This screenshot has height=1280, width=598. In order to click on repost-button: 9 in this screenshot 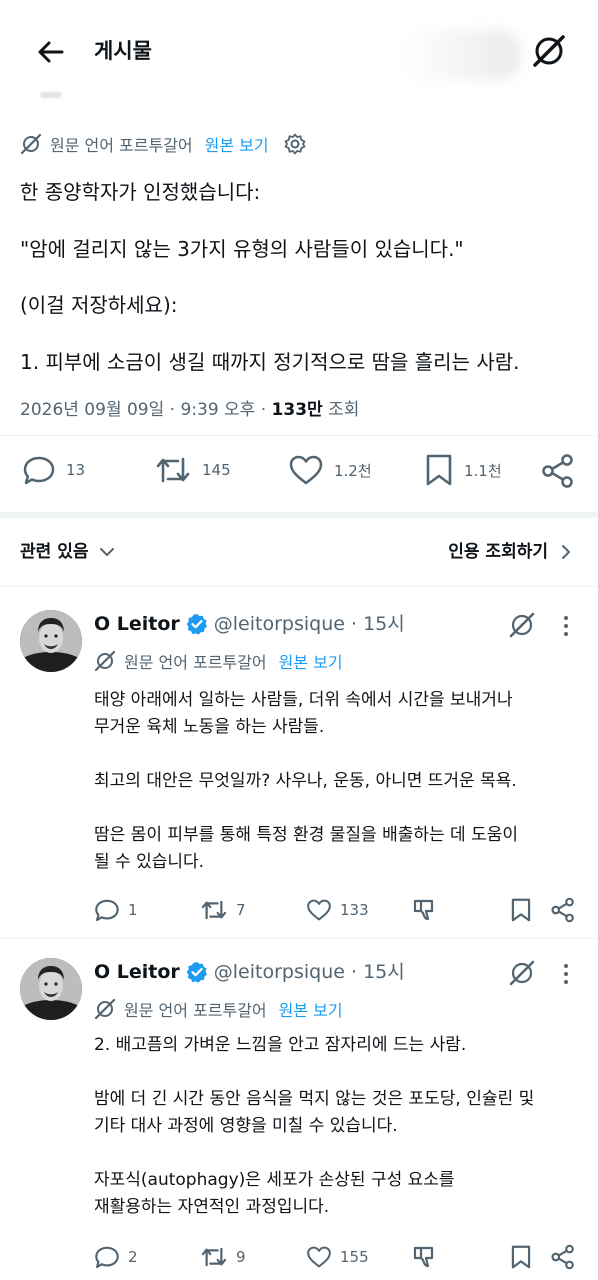, I will do `click(223, 1257)`.